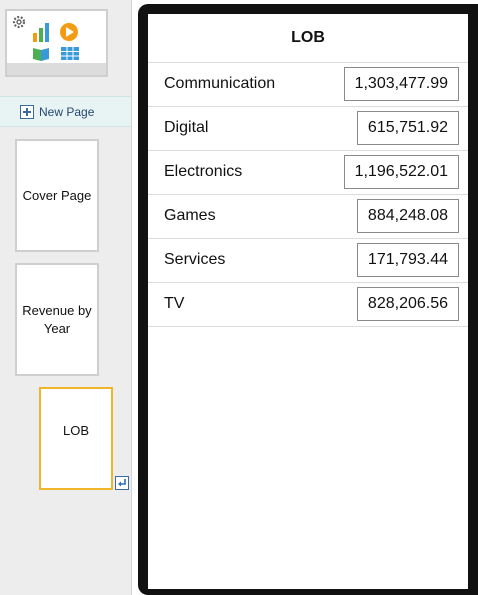 The height and width of the screenshot is (595, 478). What do you see at coordinates (407, 128) in the screenshot?
I see `row-value: 615,751.92` at bounding box center [407, 128].